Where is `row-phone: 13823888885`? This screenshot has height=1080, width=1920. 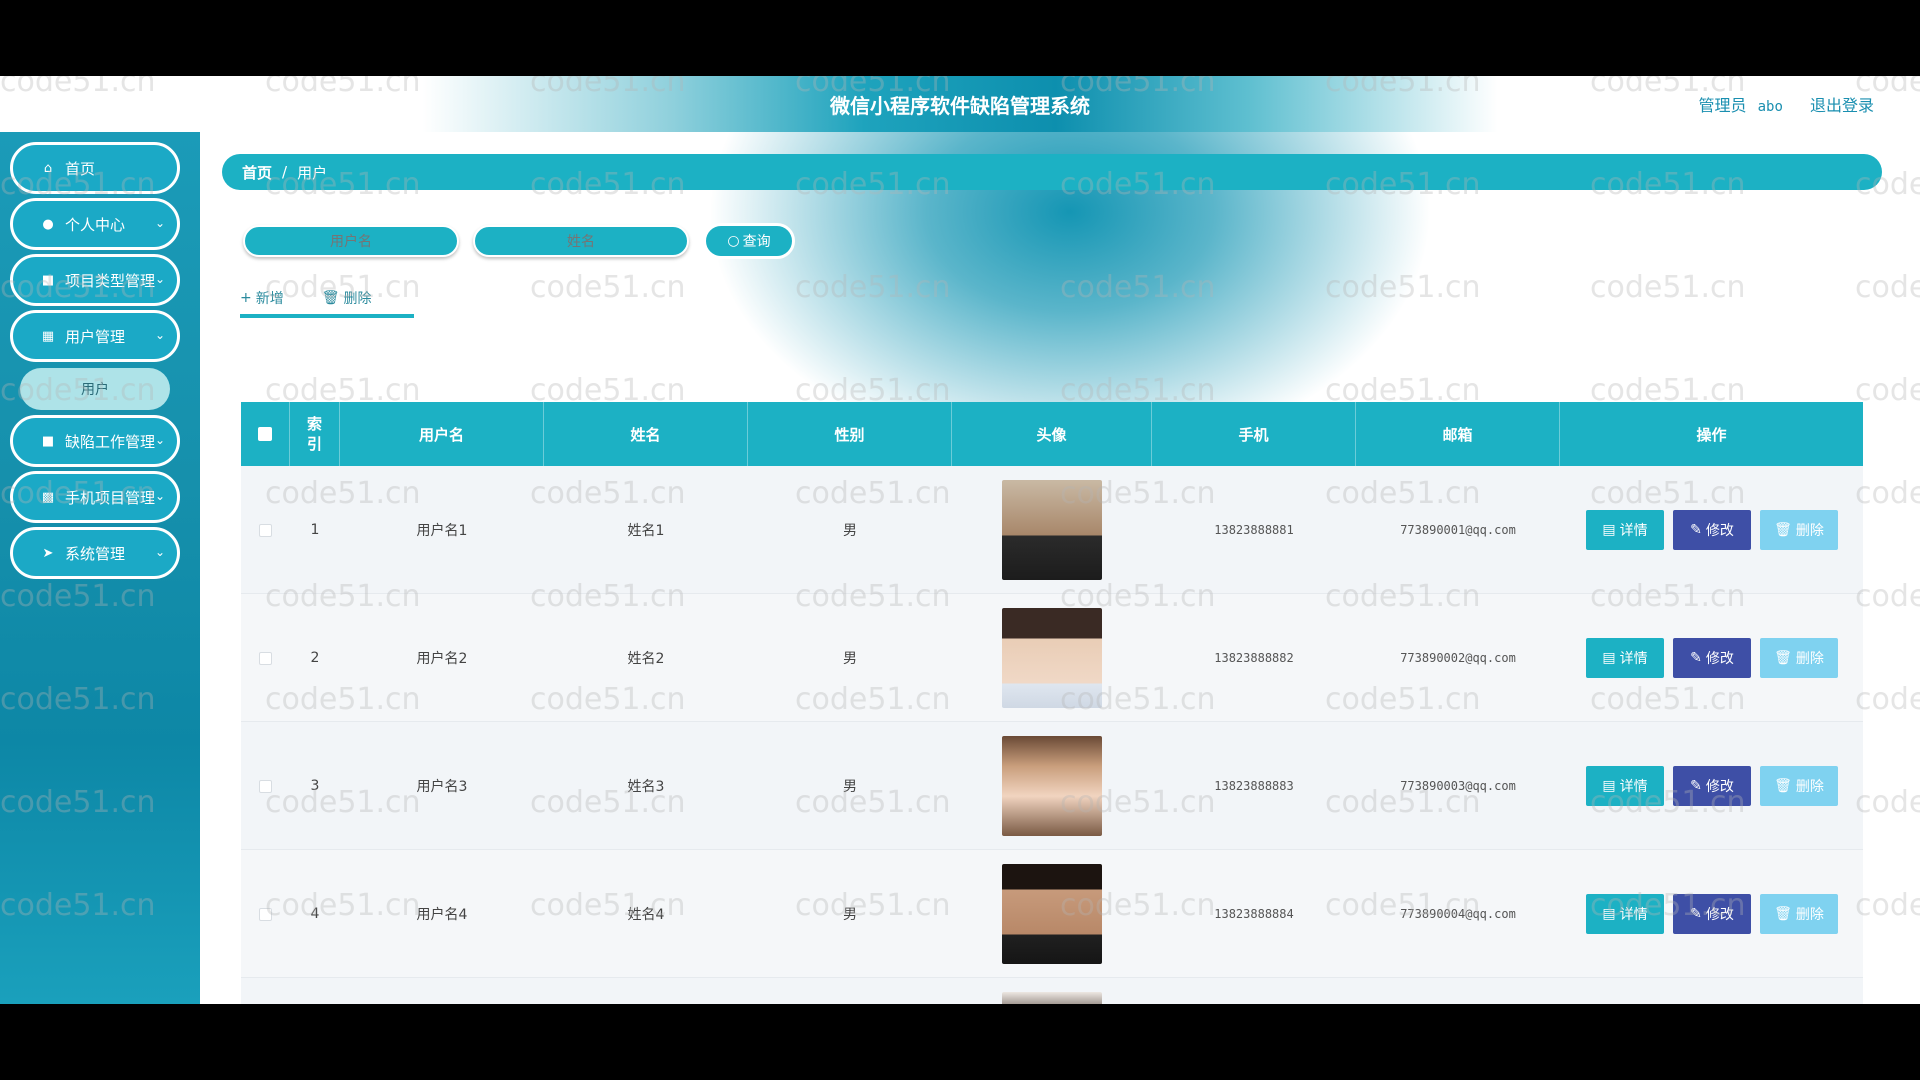 row-phone: 13823888885 is located at coordinates (1254, 991).